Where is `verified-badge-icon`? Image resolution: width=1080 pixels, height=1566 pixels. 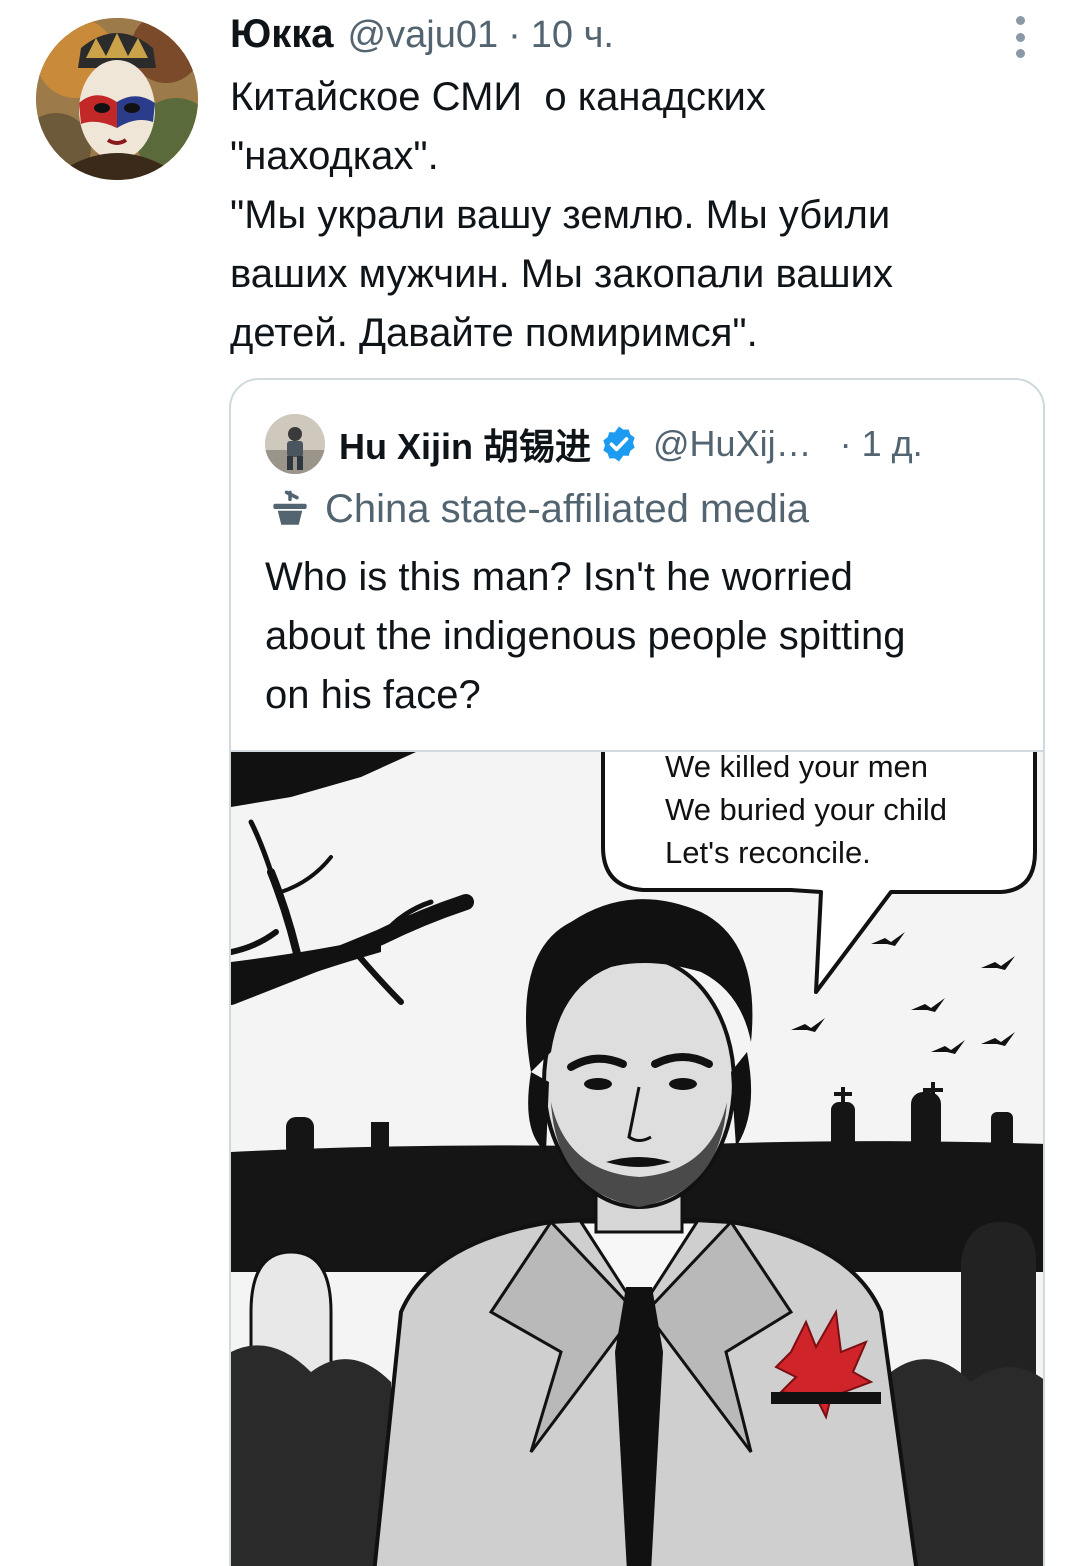
verified-badge-icon is located at coordinates (619, 444).